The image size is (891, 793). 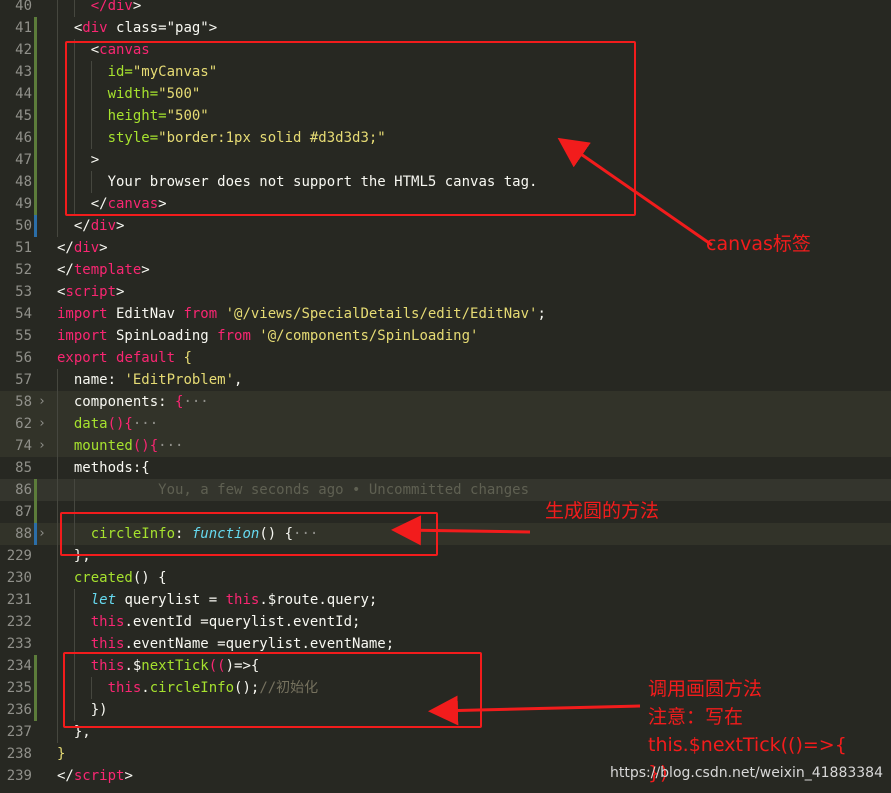 What do you see at coordinates (158, 380) in the screenshot?
I see `code-text: name: 'EditProblem',` at bounding box center [158, 380].